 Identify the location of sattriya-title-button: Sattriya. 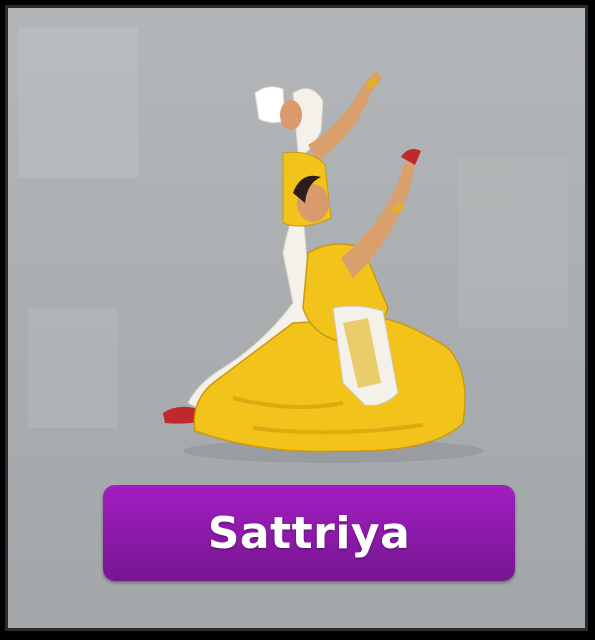
(309, 533).